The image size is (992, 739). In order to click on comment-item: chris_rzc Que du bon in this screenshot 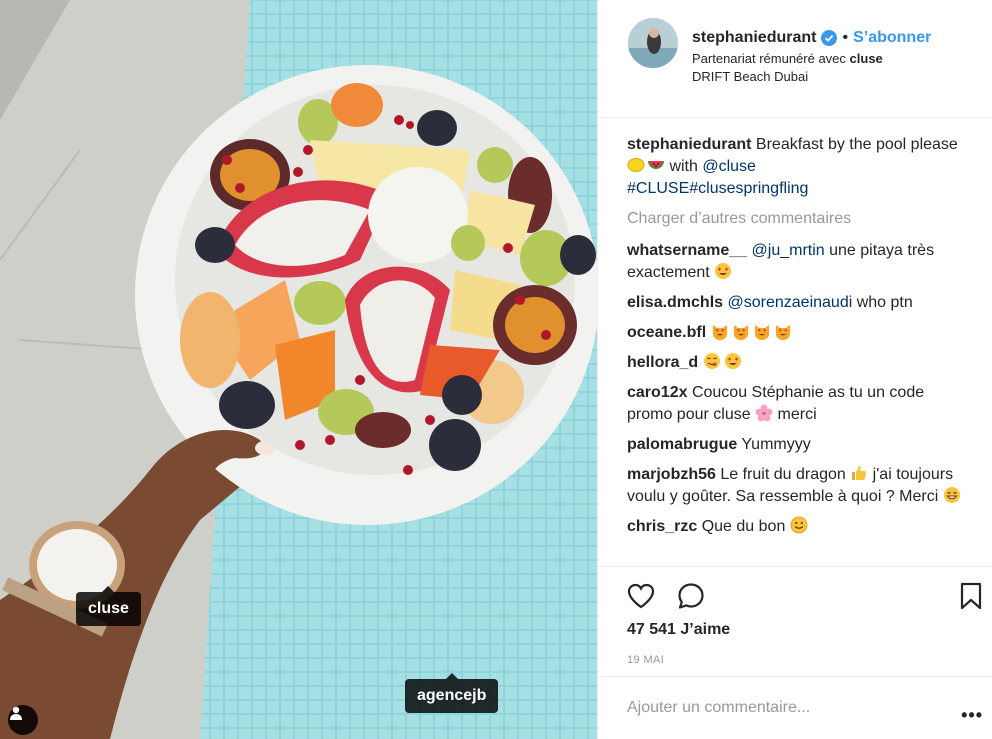, I will do `click(797, 527)`.